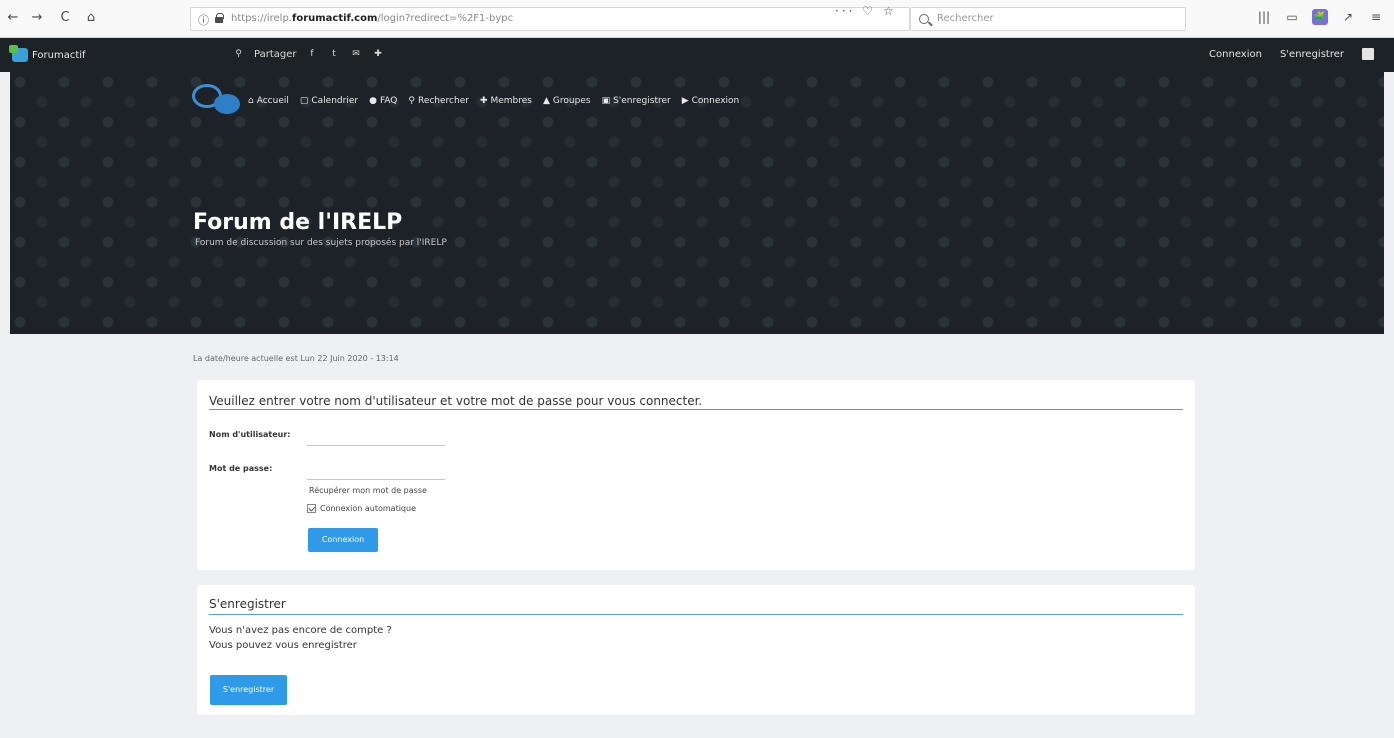 This screenshot has width=1394, height=738. I want to click on register-icon: ▣, so click(606, 101).